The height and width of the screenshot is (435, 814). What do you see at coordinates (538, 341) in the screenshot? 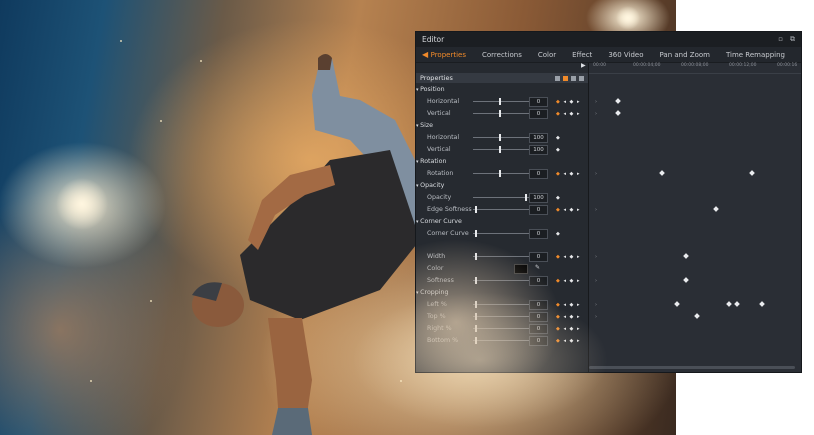
I see `crop-bottom-input: 0` at bounding box center [538, 341].